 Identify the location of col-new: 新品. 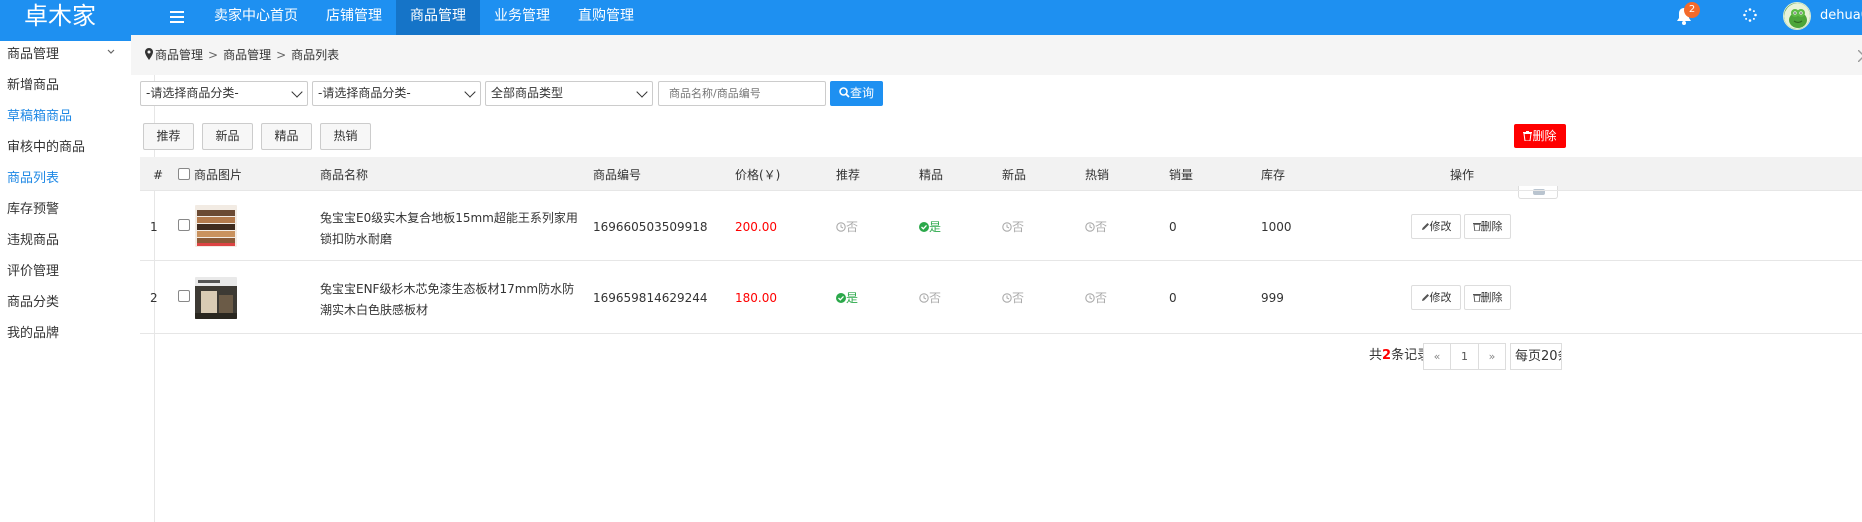
(1014, 175).